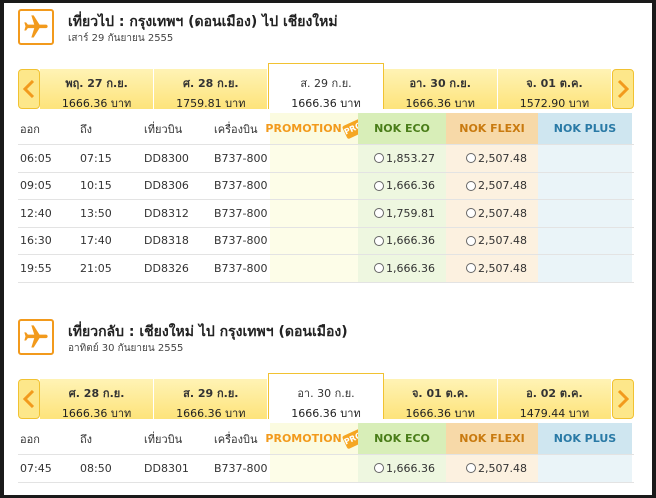  What do you see at coordinates (36, 27) in the screenshot?
I see `airplane-icon` at bounding box center [36, 27].